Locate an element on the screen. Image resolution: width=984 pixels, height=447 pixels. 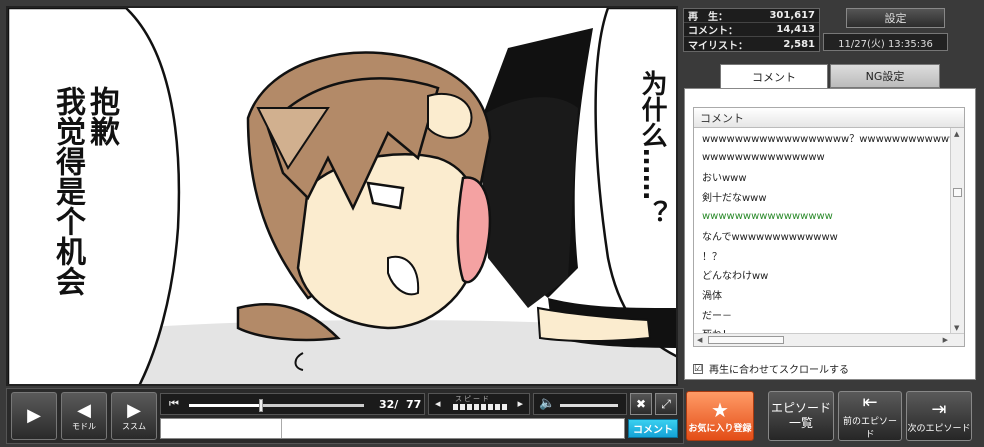
seek-track is located at coordinates (276, 405).